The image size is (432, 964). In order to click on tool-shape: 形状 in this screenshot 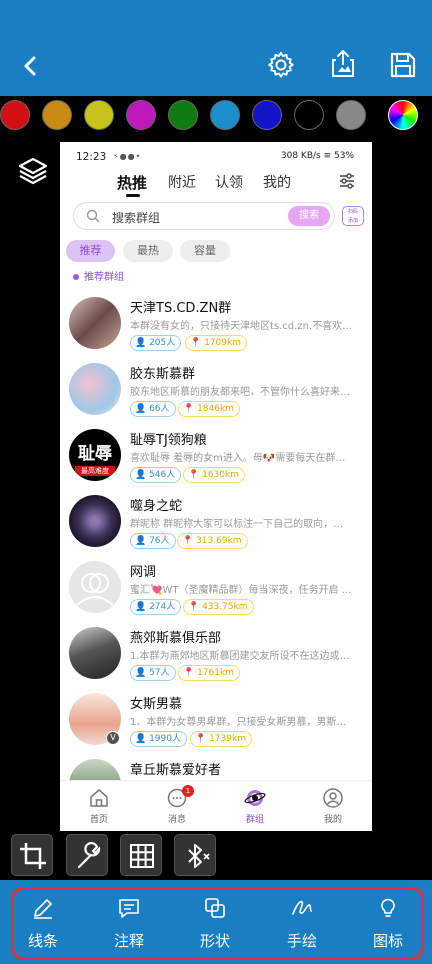, I will do `click(215, 923)`.